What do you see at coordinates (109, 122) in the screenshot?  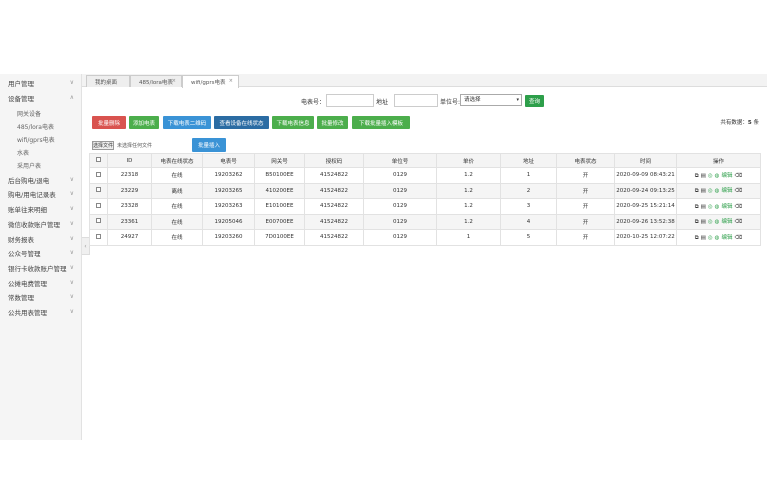 I see `batch-delete-button: 批量删除` at bounding box center [109, 122].